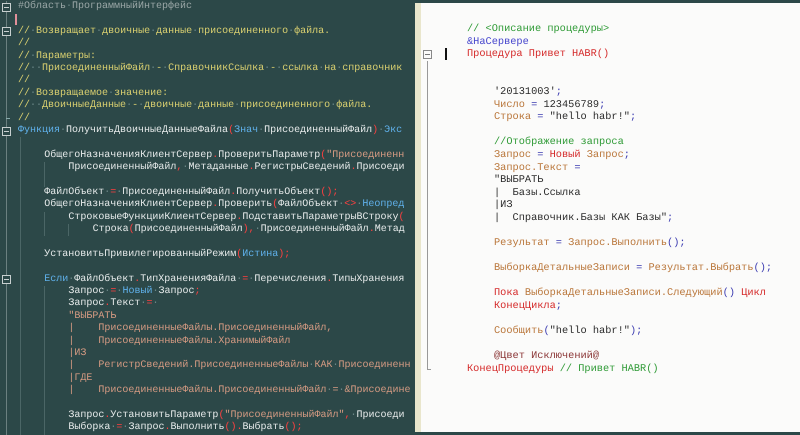  I want to click on code-line: | ПрисоединенныеФайлы.ПрисоединенныйФайл,, so click(200, 329).